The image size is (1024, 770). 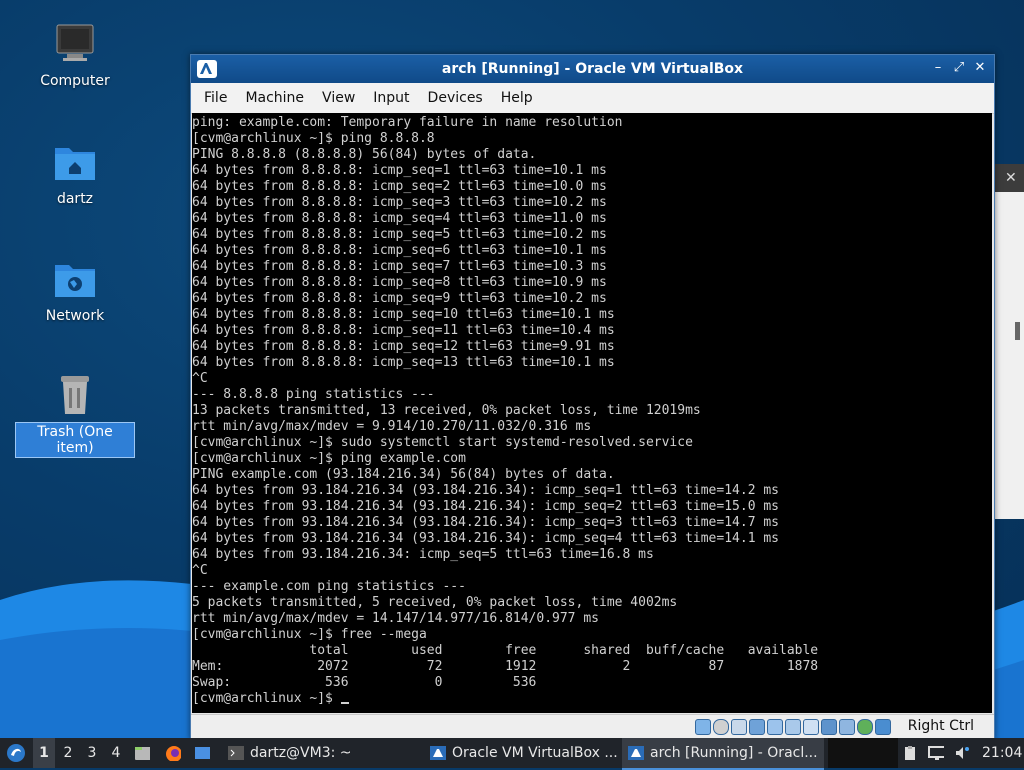 I want to click on desktop-icon, so click(x=202, y=753).